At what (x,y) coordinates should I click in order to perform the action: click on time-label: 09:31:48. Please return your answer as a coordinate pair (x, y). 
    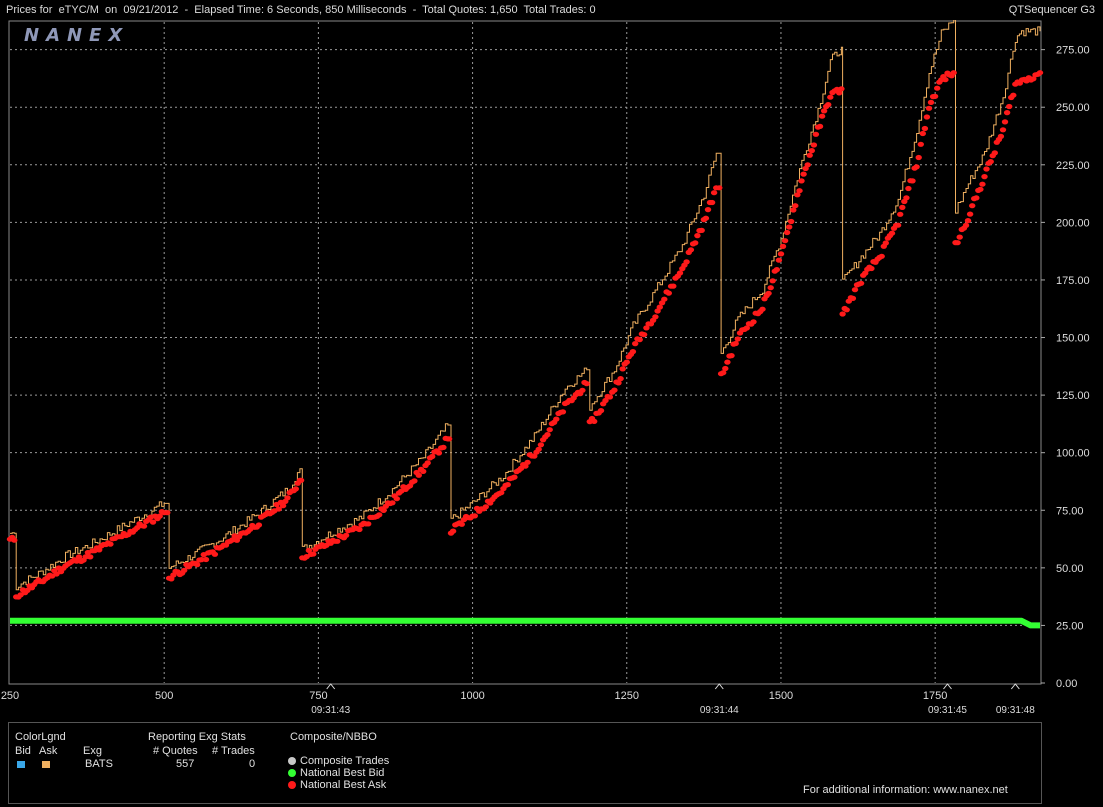
    Looking at the image, I should click on (1015, 710).